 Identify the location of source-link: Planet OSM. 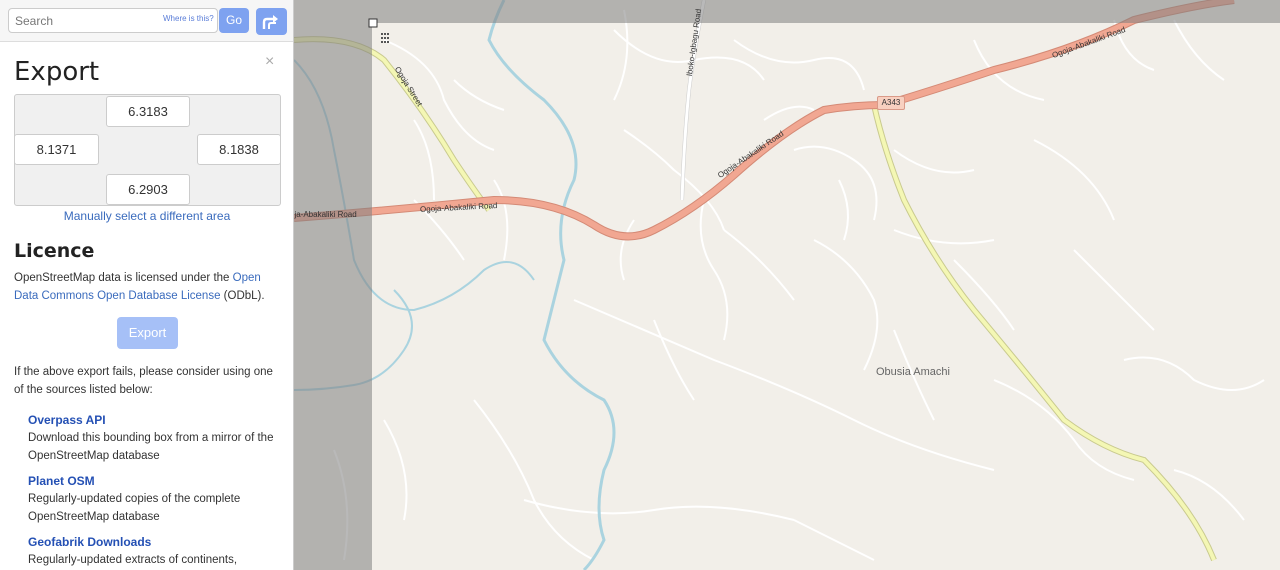
(155, 481).